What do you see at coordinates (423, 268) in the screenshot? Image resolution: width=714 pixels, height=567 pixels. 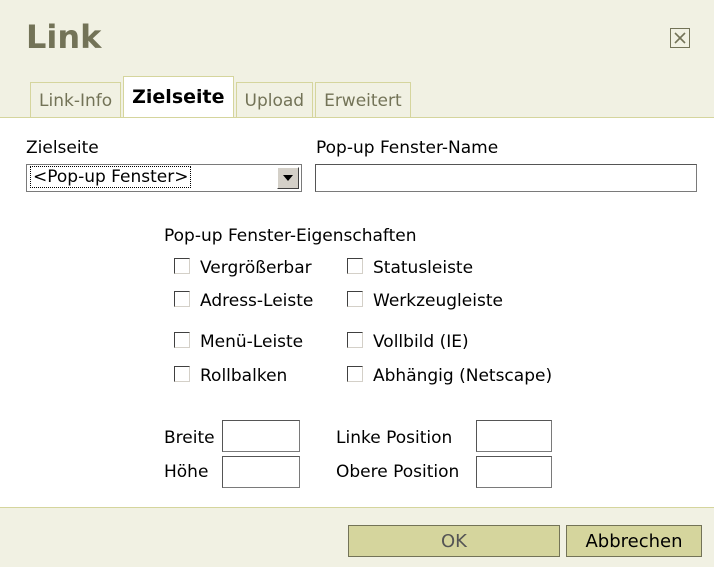 I see `checkbox-statusbar-label: Statusleiste` at bounding box center [423, 268].